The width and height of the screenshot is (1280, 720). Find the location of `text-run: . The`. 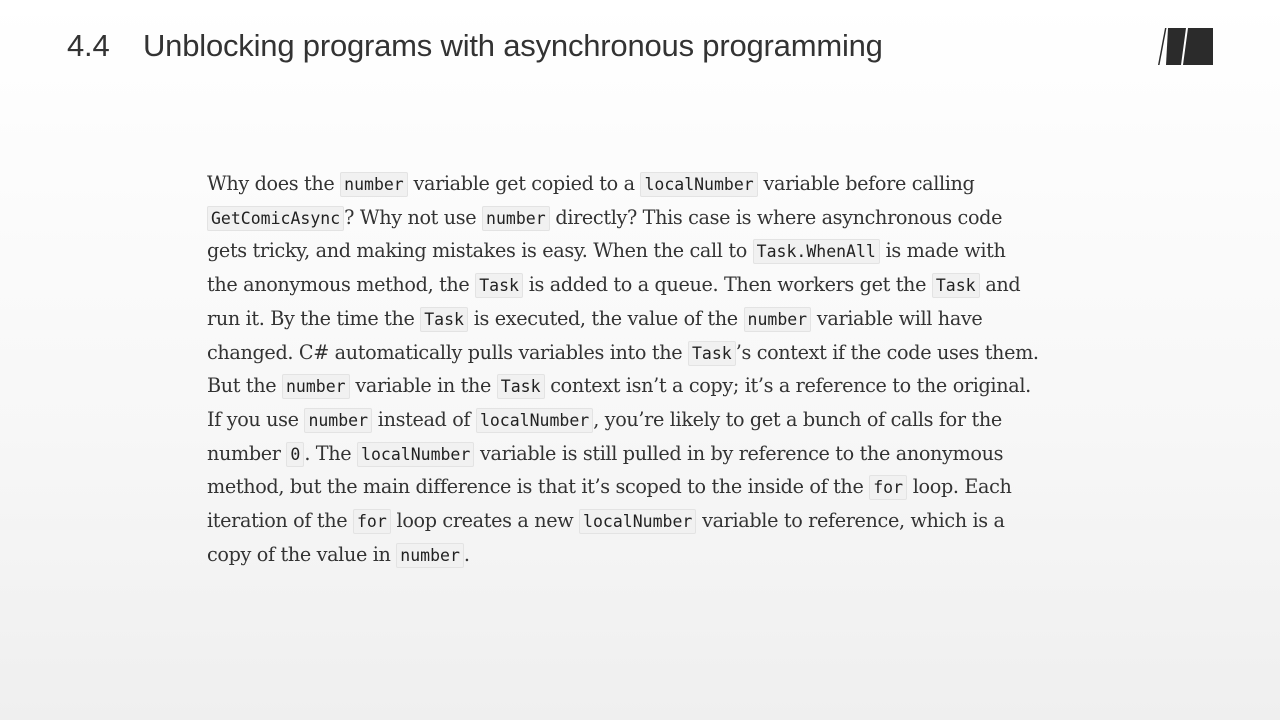

text-run: . The is located at coordinates (331, 453).